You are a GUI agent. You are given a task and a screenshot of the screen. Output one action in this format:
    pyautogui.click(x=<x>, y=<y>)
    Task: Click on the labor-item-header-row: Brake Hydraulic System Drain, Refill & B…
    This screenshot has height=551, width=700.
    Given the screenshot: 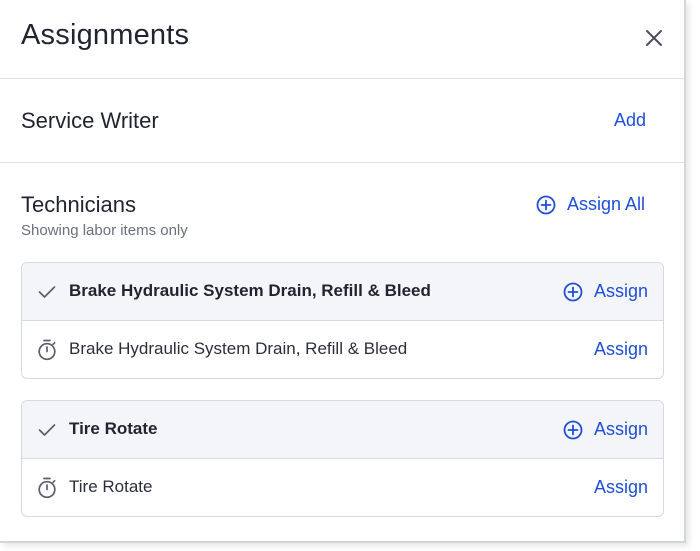 What is the action you would take?
    pyautogui.click(x=342, y=292)
    